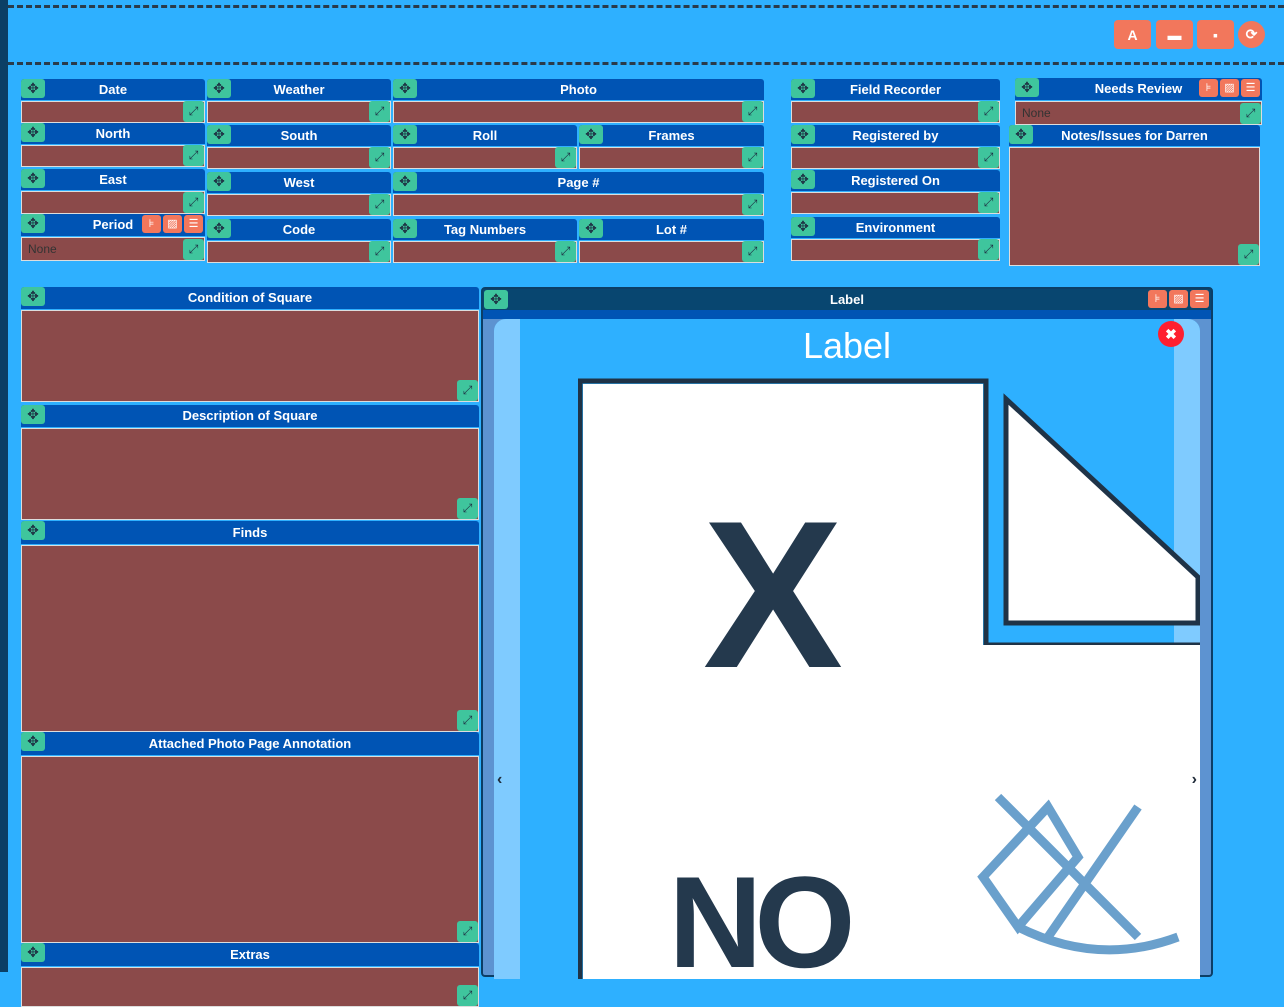 Image resolution: width=1284 pixels, height=1007 pixels. What do you see at coordinates (1251, 34) in the screenshot?
I see `refresh-button: ⟳` at bounding box center [1251, 34].